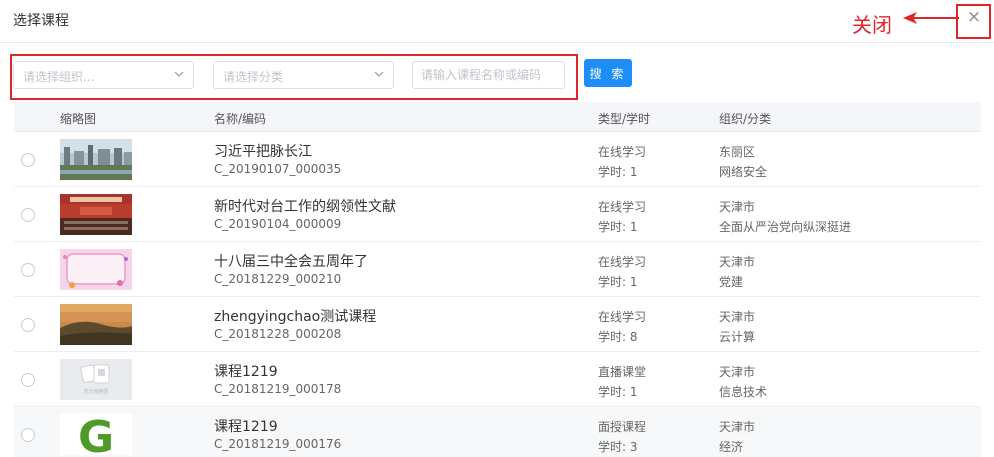 This screenshot has height=457, width=994. I want to click on course-code: C_20181219_000176, so click(278, 444).